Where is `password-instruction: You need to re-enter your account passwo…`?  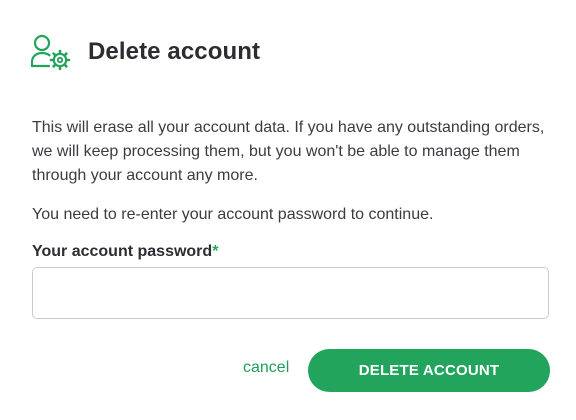 password-instruction: You need to re-enter your account passwo… is located at coordinates (233, 214).